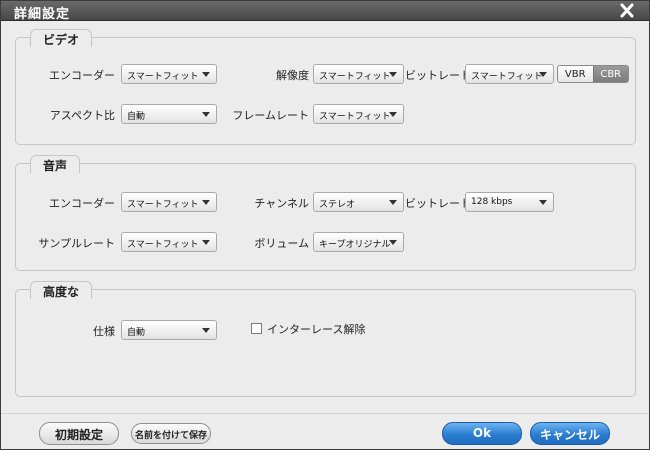 This screenshot has width=650, height=450. I want to click on samplerate-value: スマートフィット, so click(163, 245).